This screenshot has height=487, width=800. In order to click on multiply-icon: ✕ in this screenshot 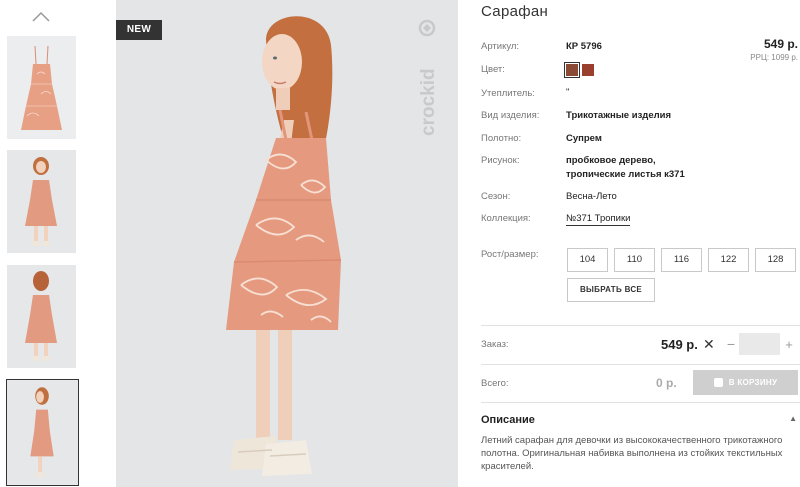, I will do `click(709, 344)`.